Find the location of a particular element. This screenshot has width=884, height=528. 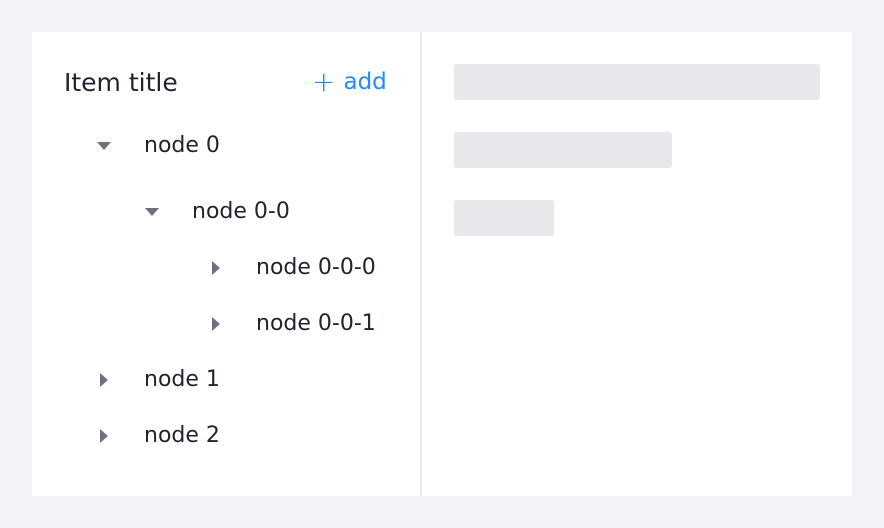

tree-node-0-0: node 0-0 is located at coordinates (216, 212).